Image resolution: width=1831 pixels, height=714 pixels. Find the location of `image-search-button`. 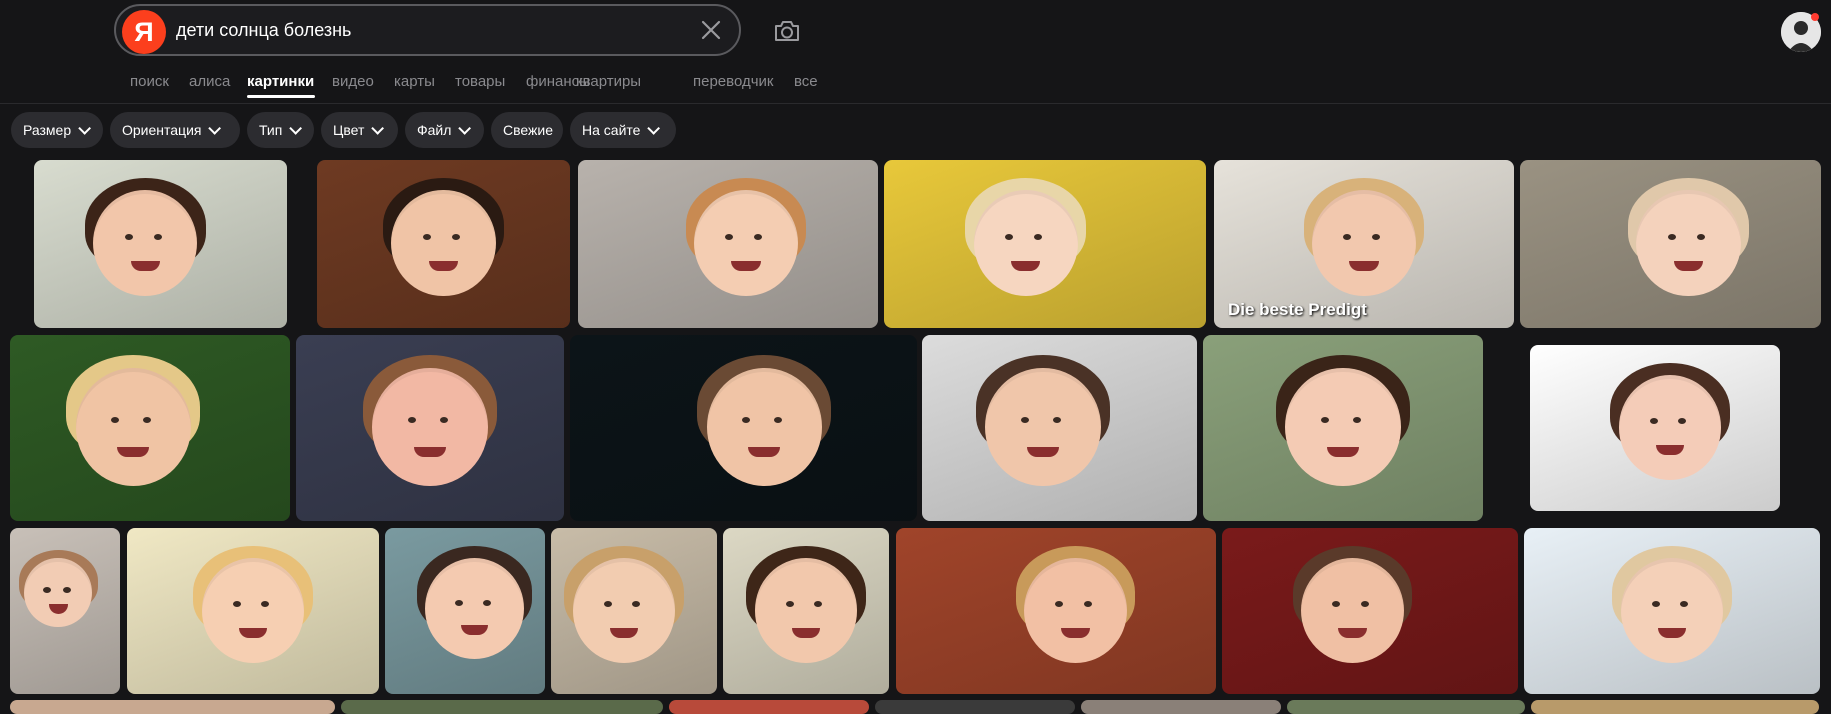

image-search-button is located at coordinates (787, 31).